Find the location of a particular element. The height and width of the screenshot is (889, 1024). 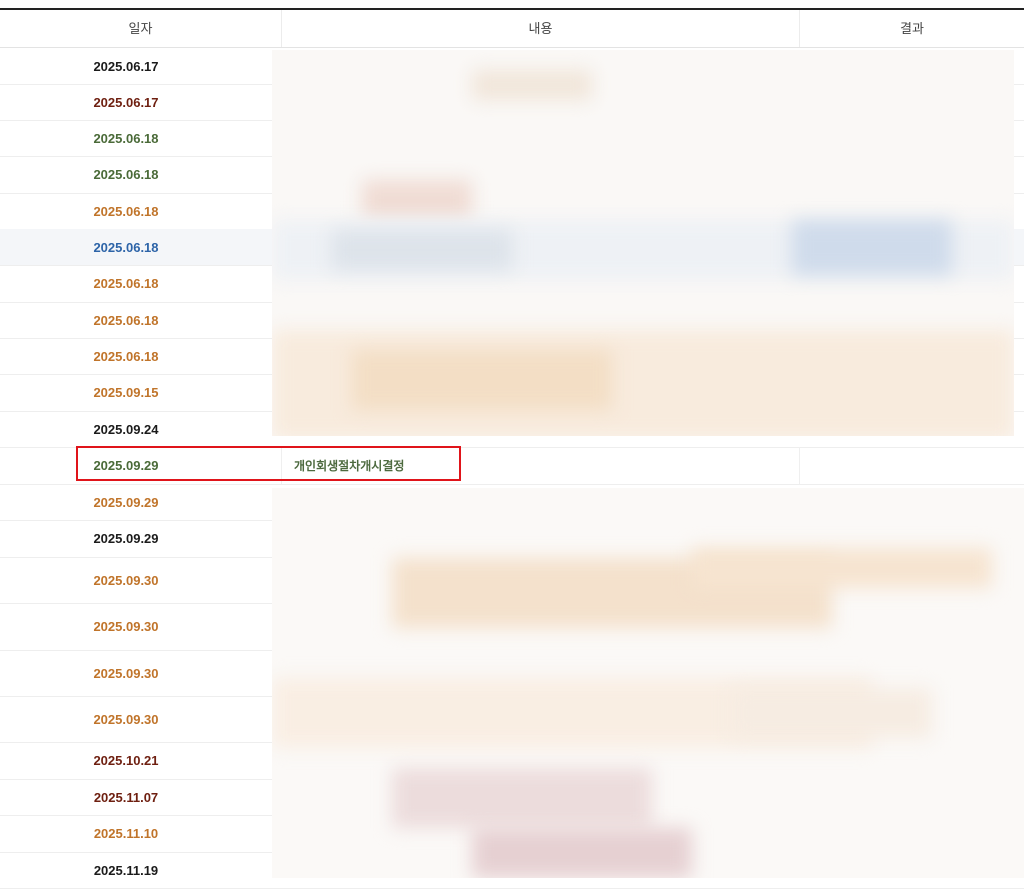

row-date: 2025.10.21 is located at coordinates (126, 760).